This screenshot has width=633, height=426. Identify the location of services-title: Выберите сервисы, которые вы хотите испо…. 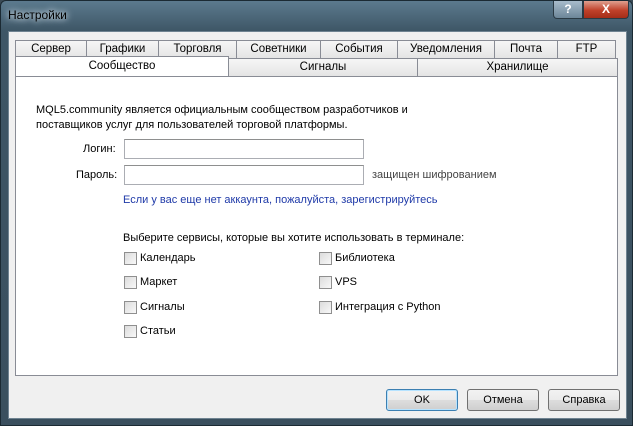
(294, 238).